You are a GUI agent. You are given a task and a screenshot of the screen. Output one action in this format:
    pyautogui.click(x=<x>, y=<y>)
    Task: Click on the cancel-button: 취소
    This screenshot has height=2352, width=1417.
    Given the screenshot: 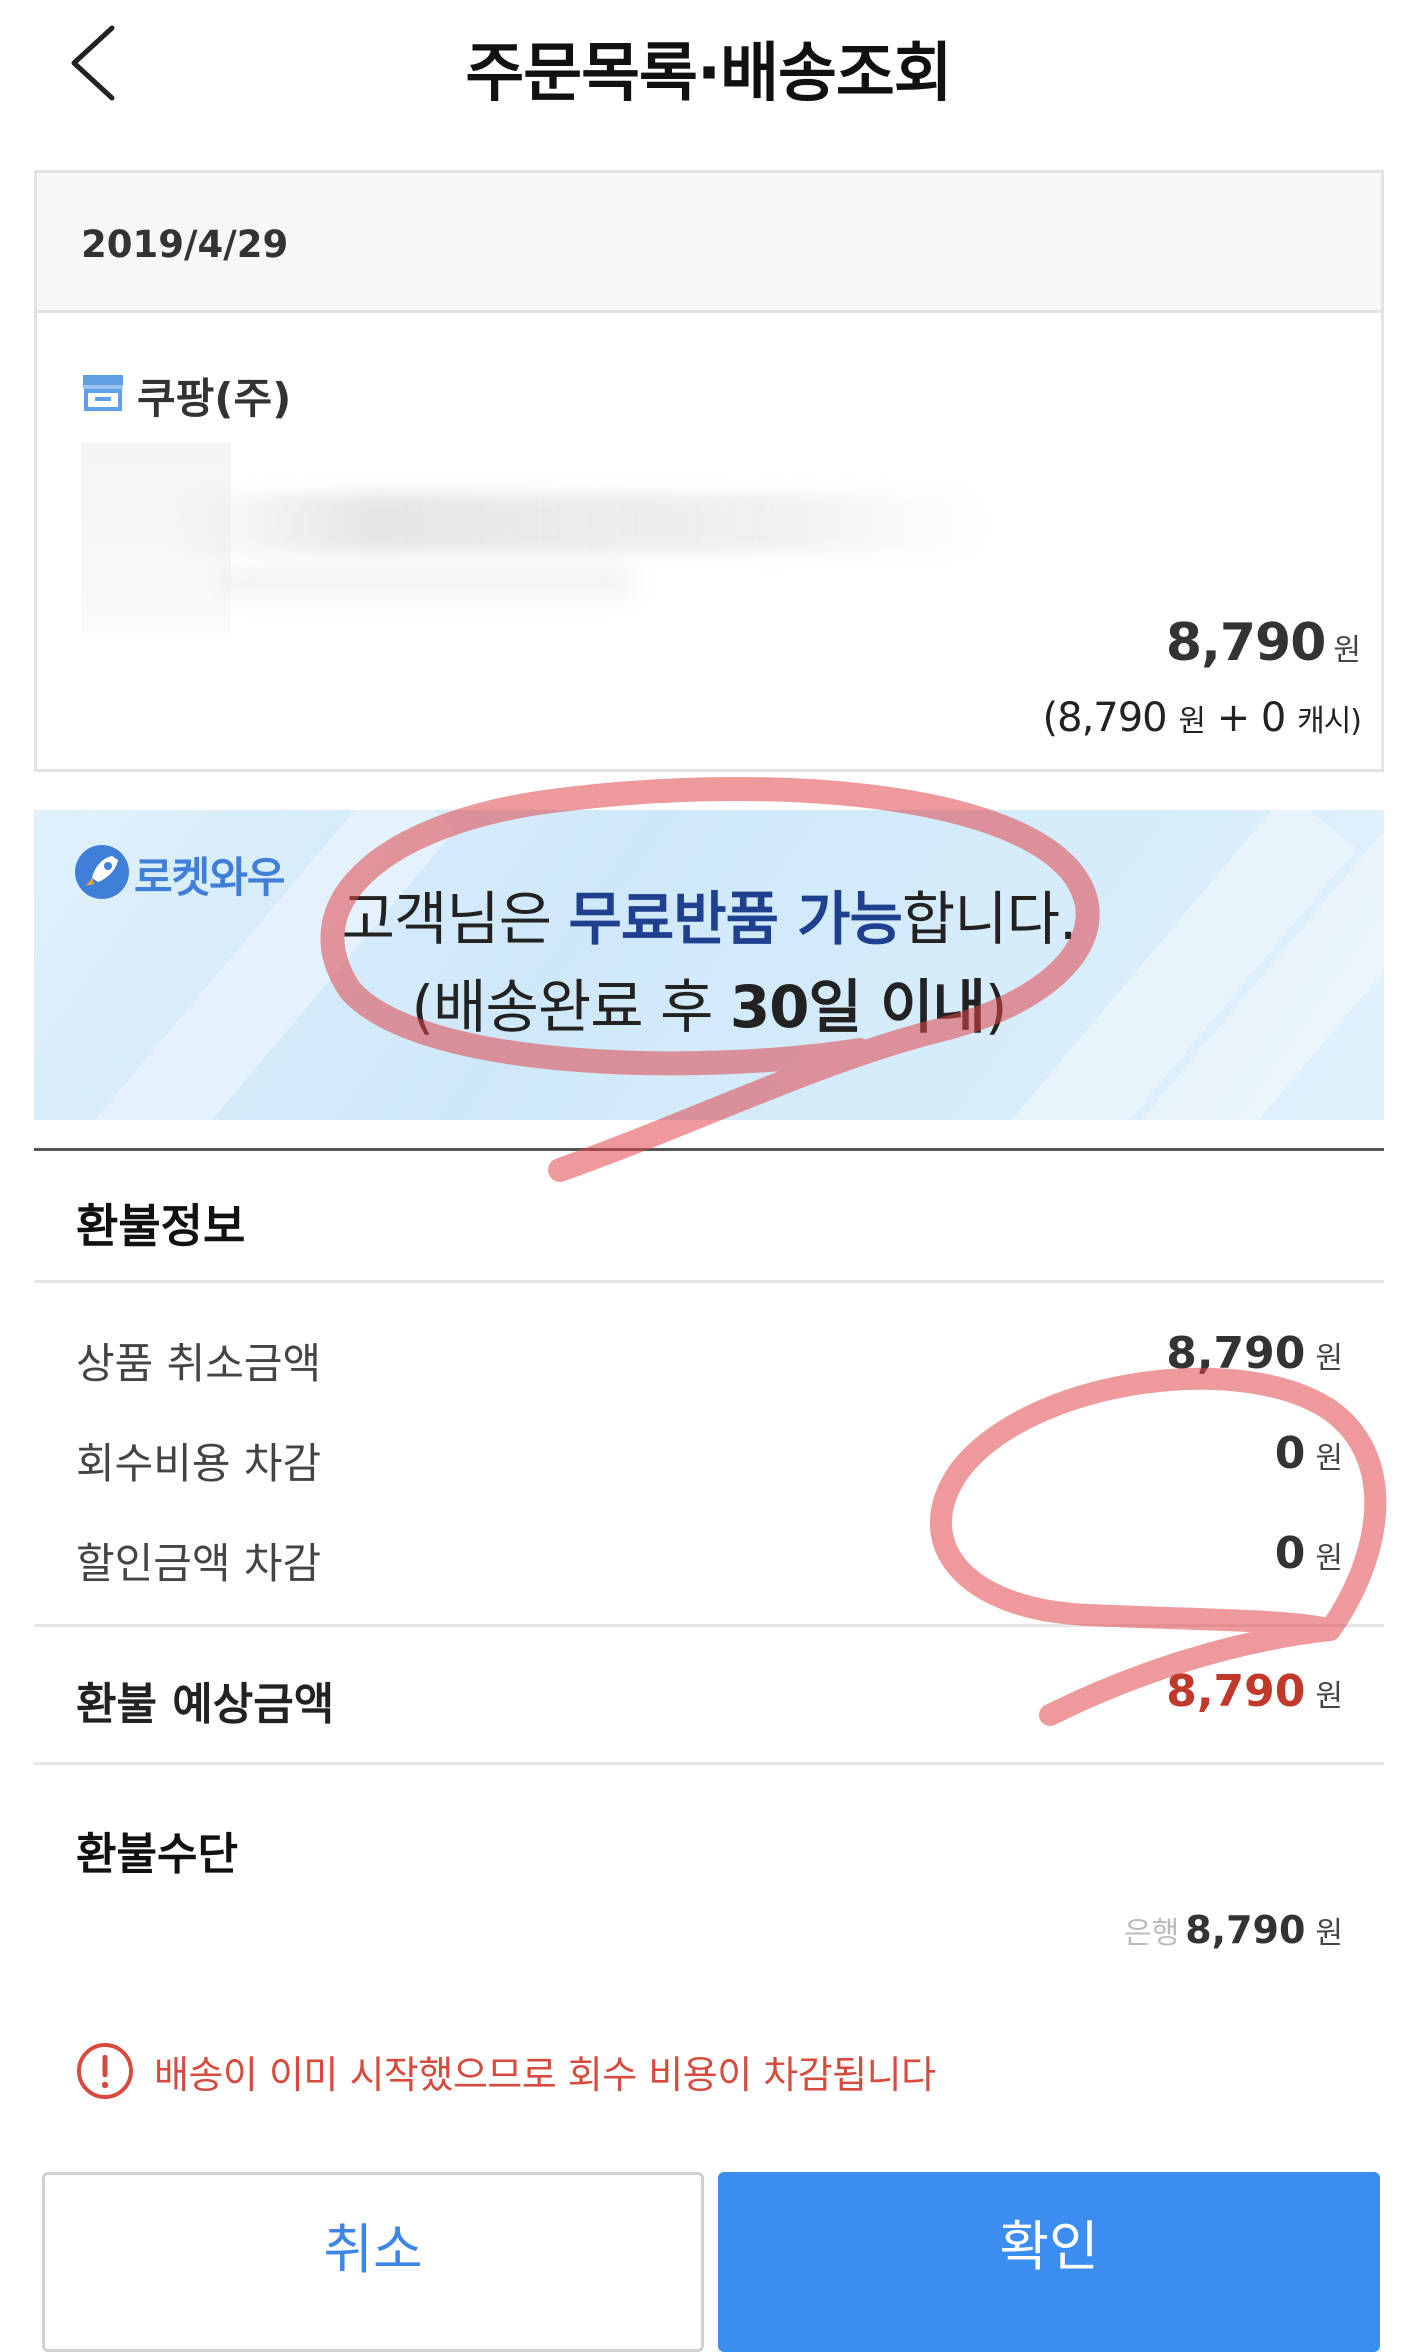 What is the action you would take?
    pyautogui.click(x=373, y=2262)
    